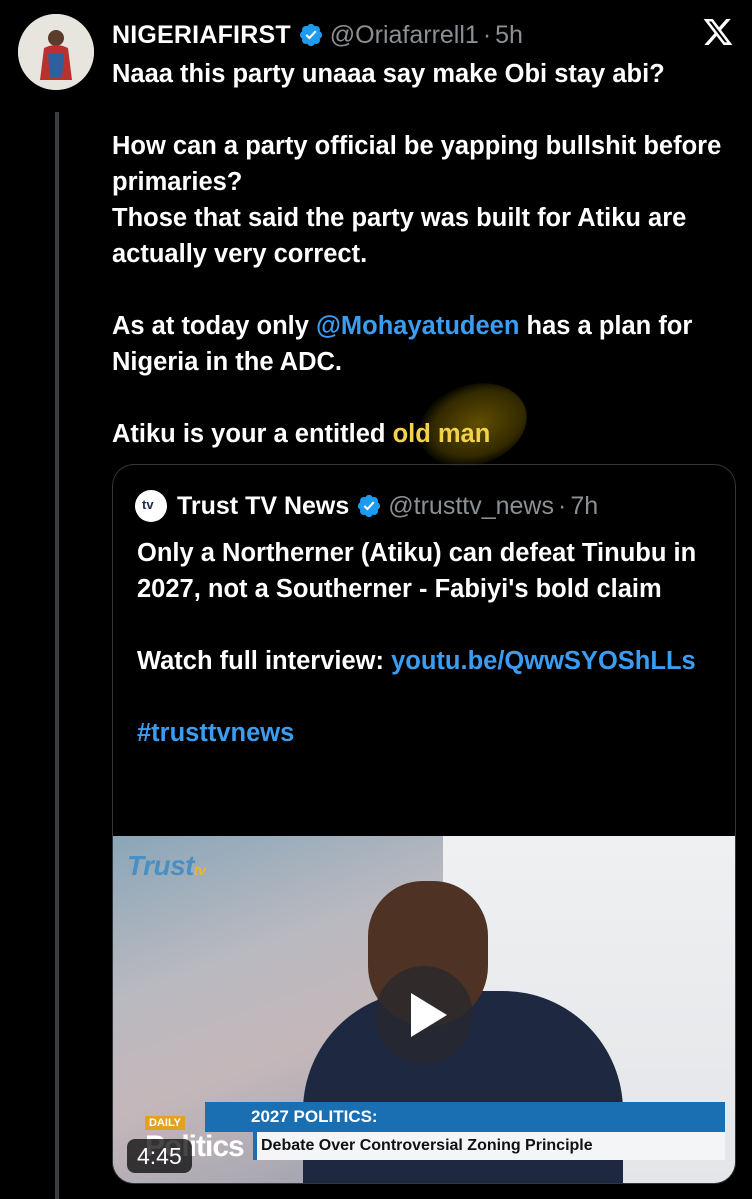  Describe the element at coordinates (584, 506) in the screenshot. I see `quote-time: 7h` at that location.